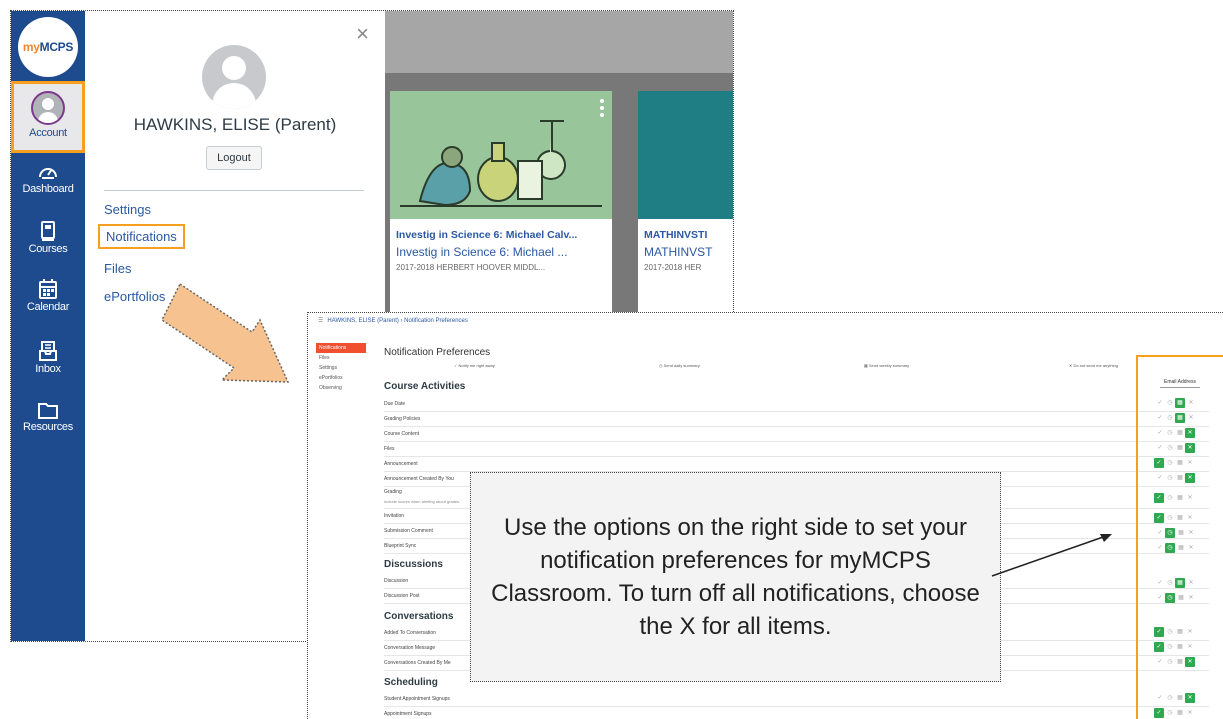  Describe the element at coordinates (362, 34) in the screenshot. I see `close-icon: ×` at that location.